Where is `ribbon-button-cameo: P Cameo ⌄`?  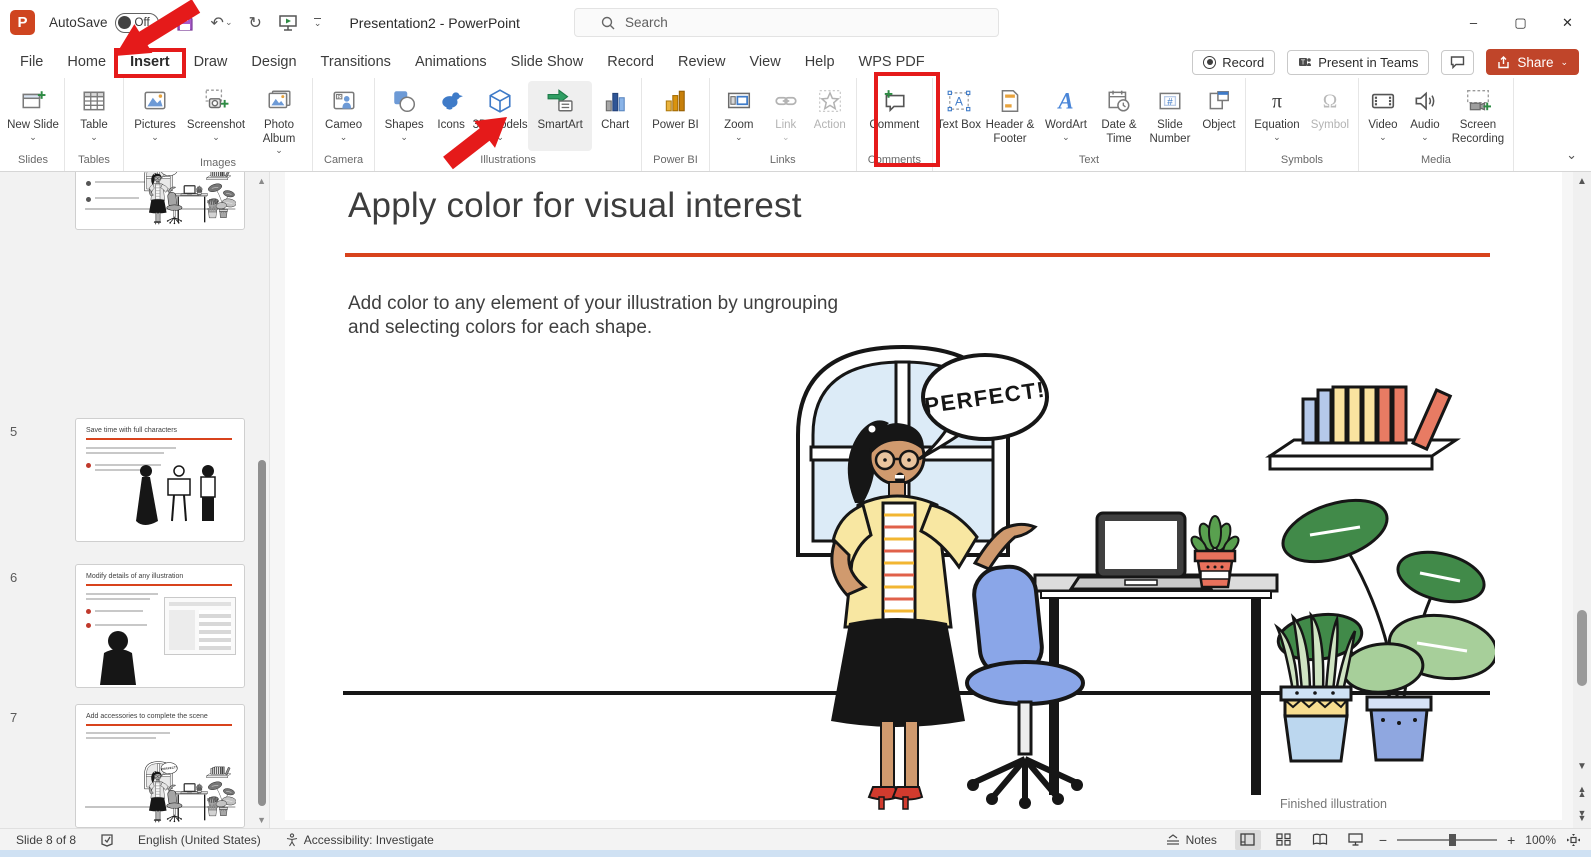
ribbon-button-cameo: P Cameo ⌄ is located at coordinates (344, 116).